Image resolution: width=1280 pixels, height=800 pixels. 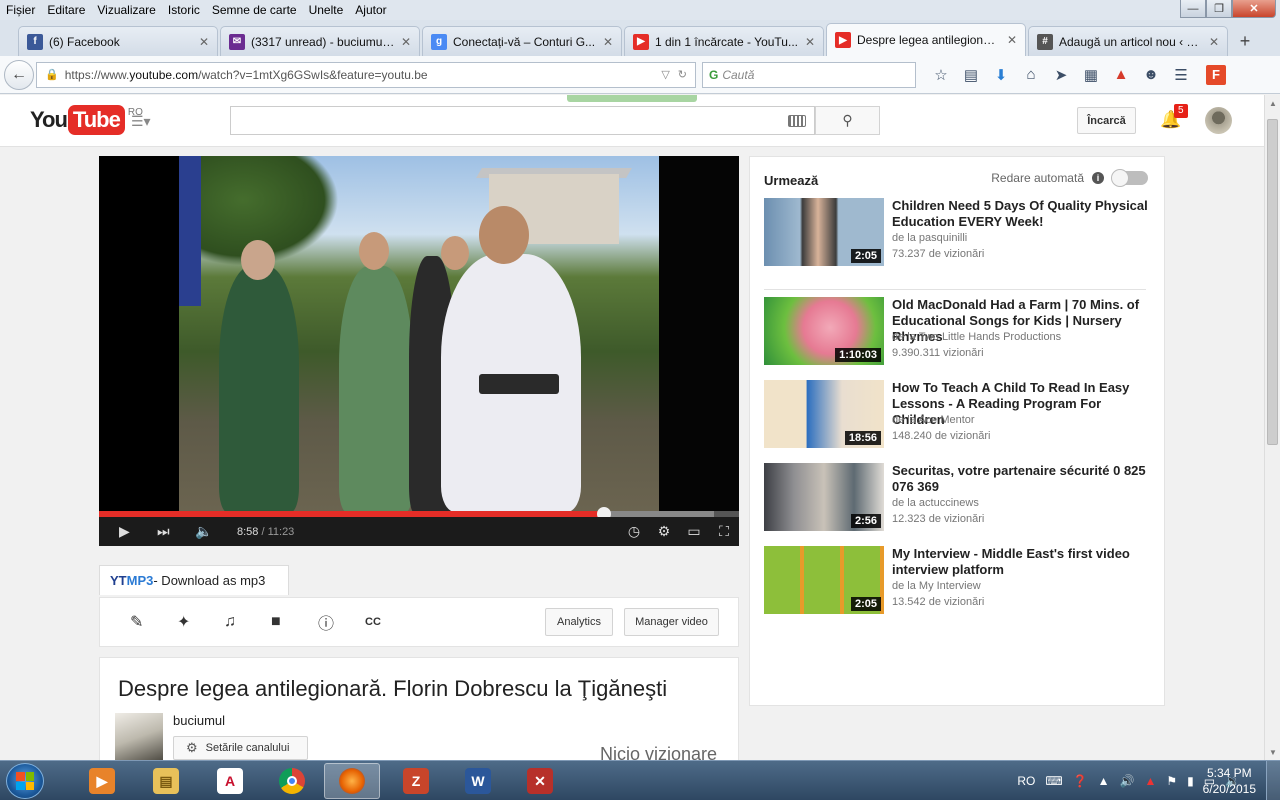 What do you see at coordinates (724, 41) in the screenshot?
I see `browser-tab: ▶ 1 din 1 încărcate - YouTu... ✕` at bounding box center [724, 41].